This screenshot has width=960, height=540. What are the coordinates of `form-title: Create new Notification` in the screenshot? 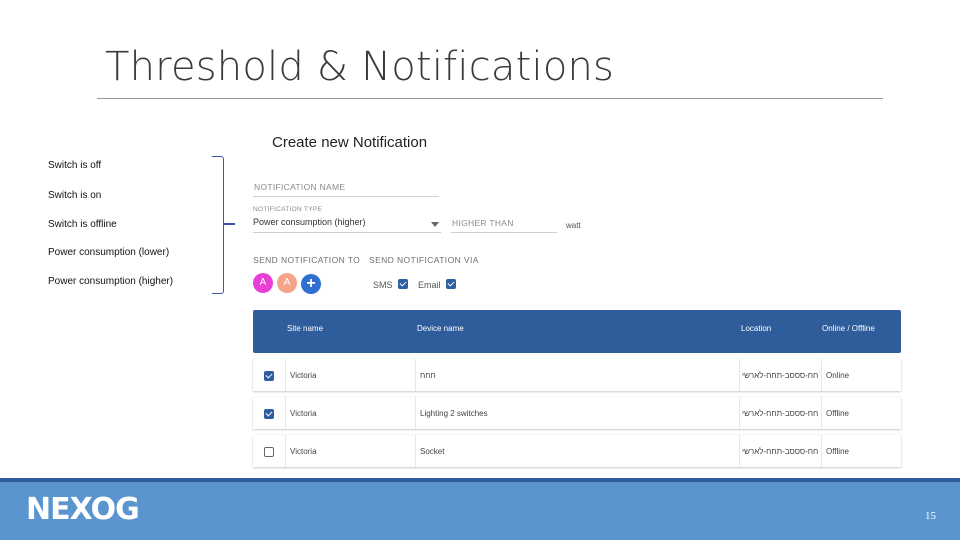 It's located at (350, 142).